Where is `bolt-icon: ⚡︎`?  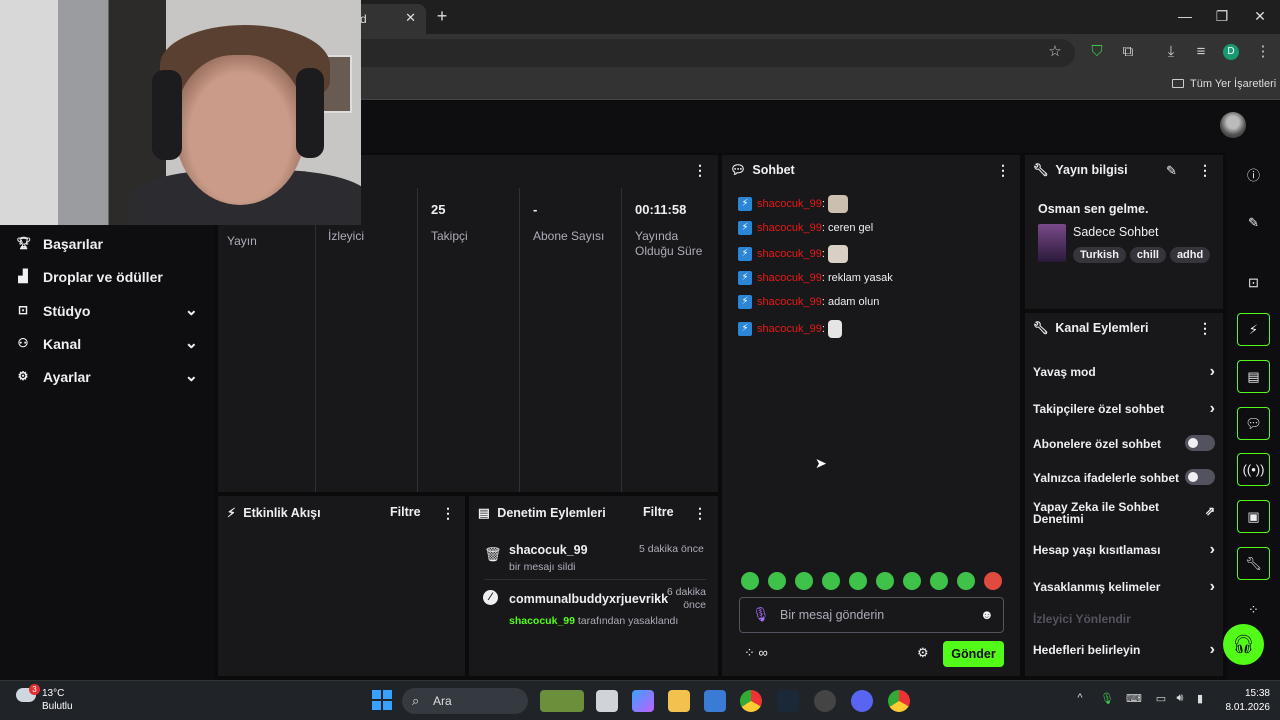
bolt-icon: ⚡︎ is located at coordinates (1253, 329).